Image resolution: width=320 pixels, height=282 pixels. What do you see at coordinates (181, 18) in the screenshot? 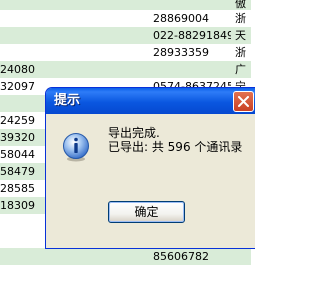
I see `table-cell: 28869004` at bounding box center [181, 18].